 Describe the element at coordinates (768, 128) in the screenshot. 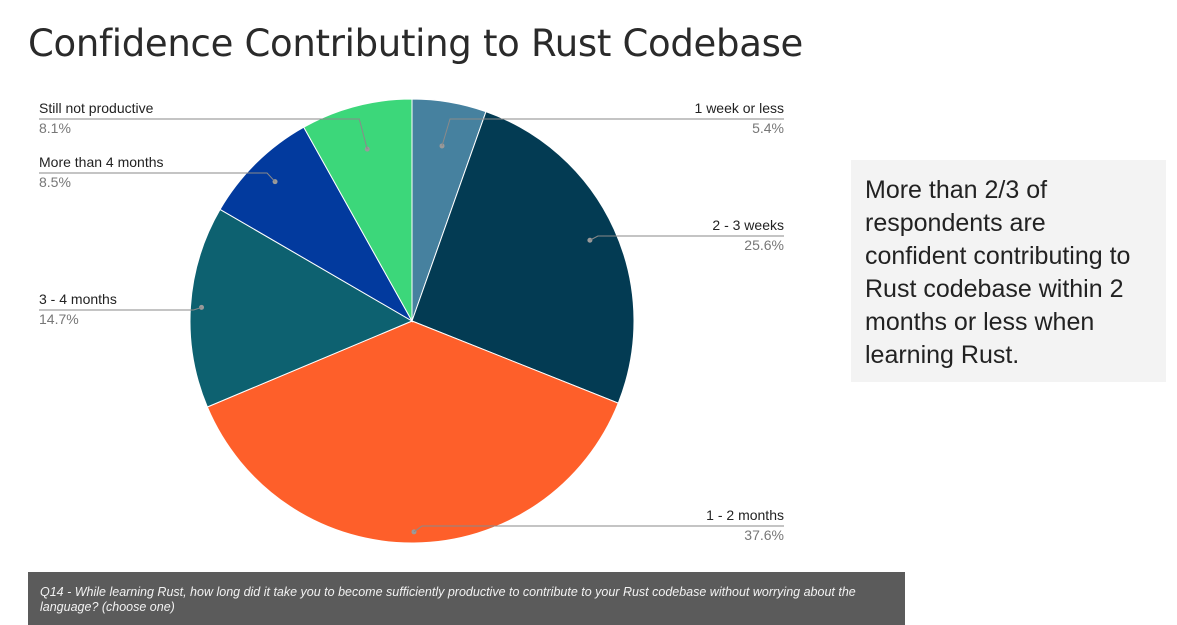

I see `slice-percent-0: 5.4%` at that location.